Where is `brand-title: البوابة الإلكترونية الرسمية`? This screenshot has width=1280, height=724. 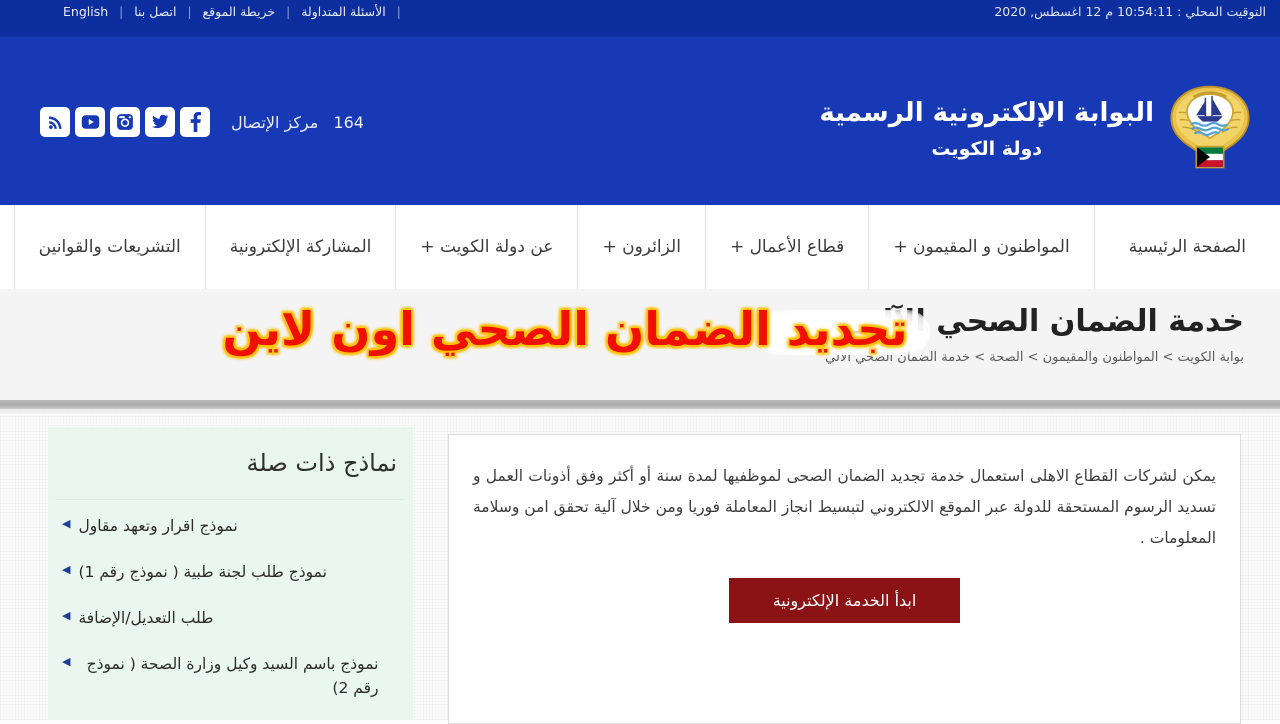 brand-title: البوابة الإلكترونية الرسمية is located at coordinates (986, 113).